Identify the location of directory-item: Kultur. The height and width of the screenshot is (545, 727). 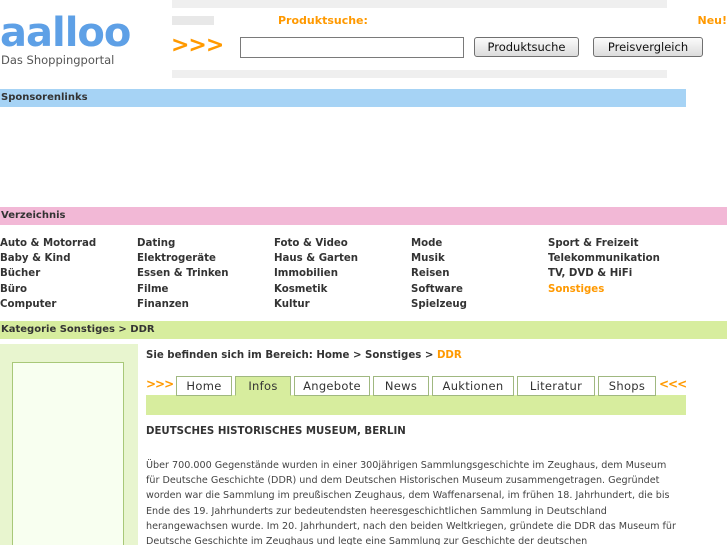
(316, 304).